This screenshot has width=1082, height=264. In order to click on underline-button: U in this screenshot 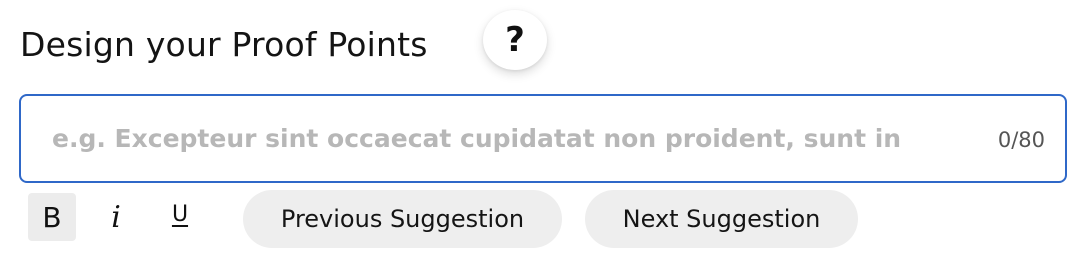, I will do `click(180, 217)`.